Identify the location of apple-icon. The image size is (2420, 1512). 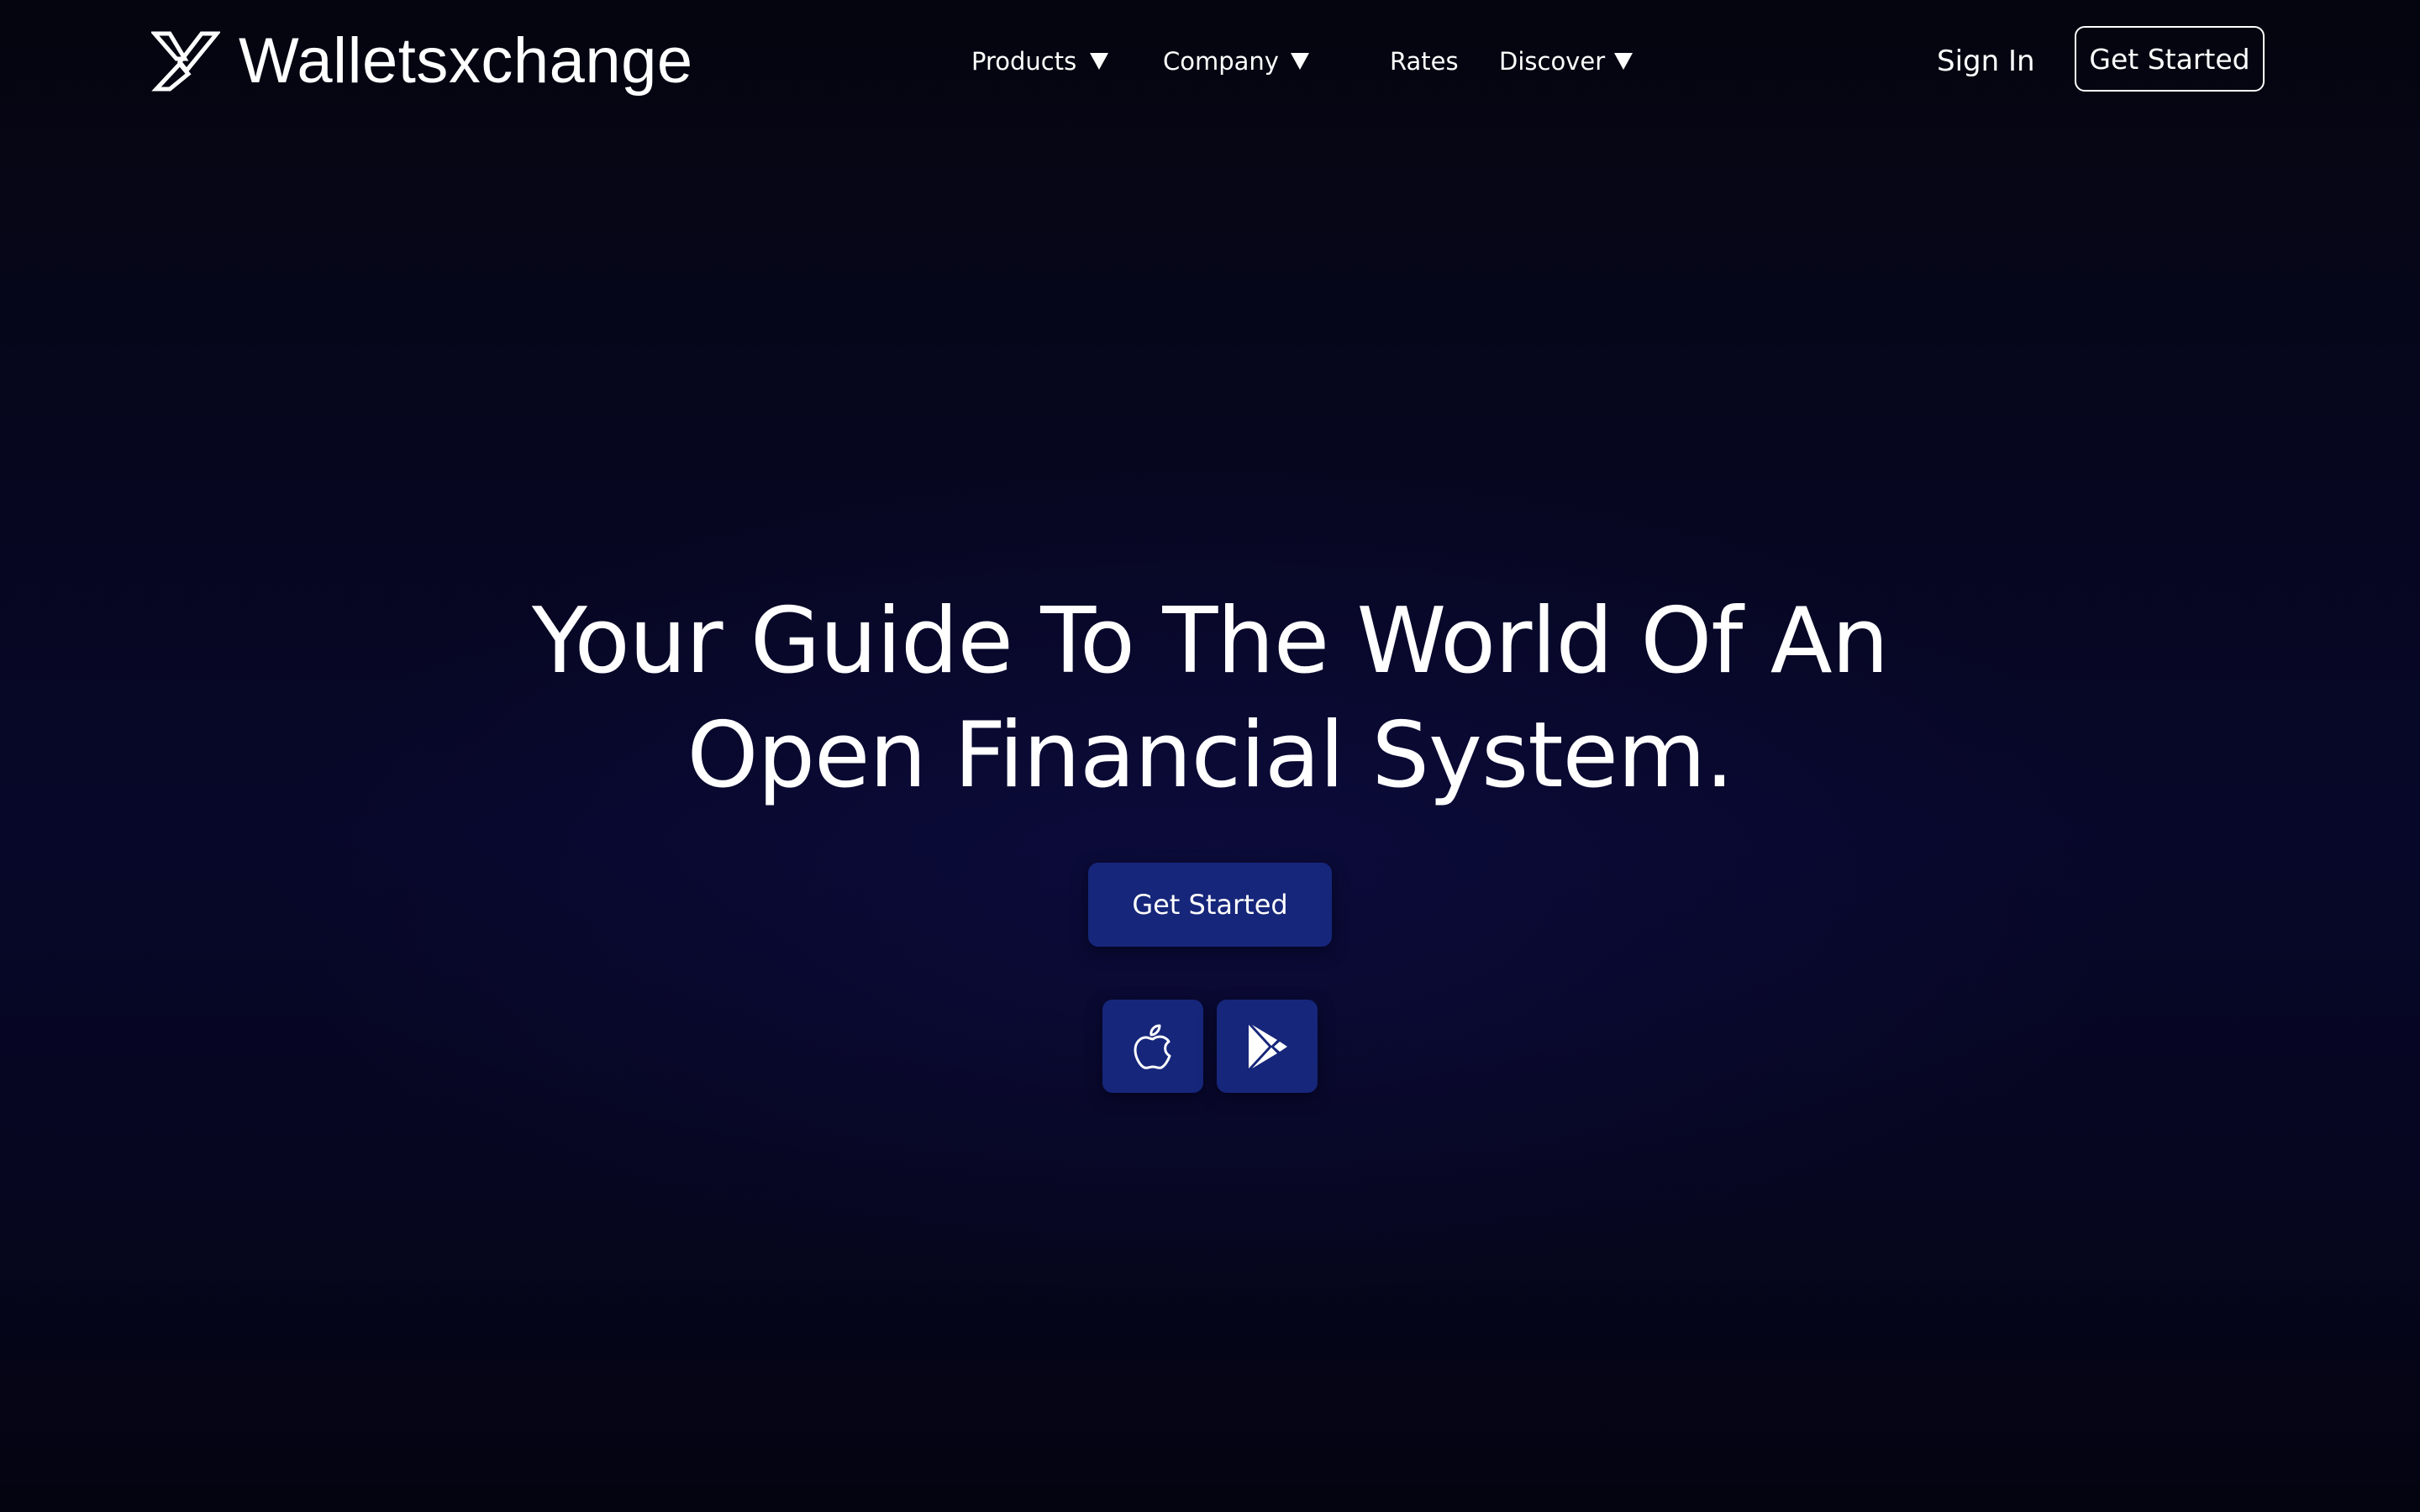
(1152, 1046).